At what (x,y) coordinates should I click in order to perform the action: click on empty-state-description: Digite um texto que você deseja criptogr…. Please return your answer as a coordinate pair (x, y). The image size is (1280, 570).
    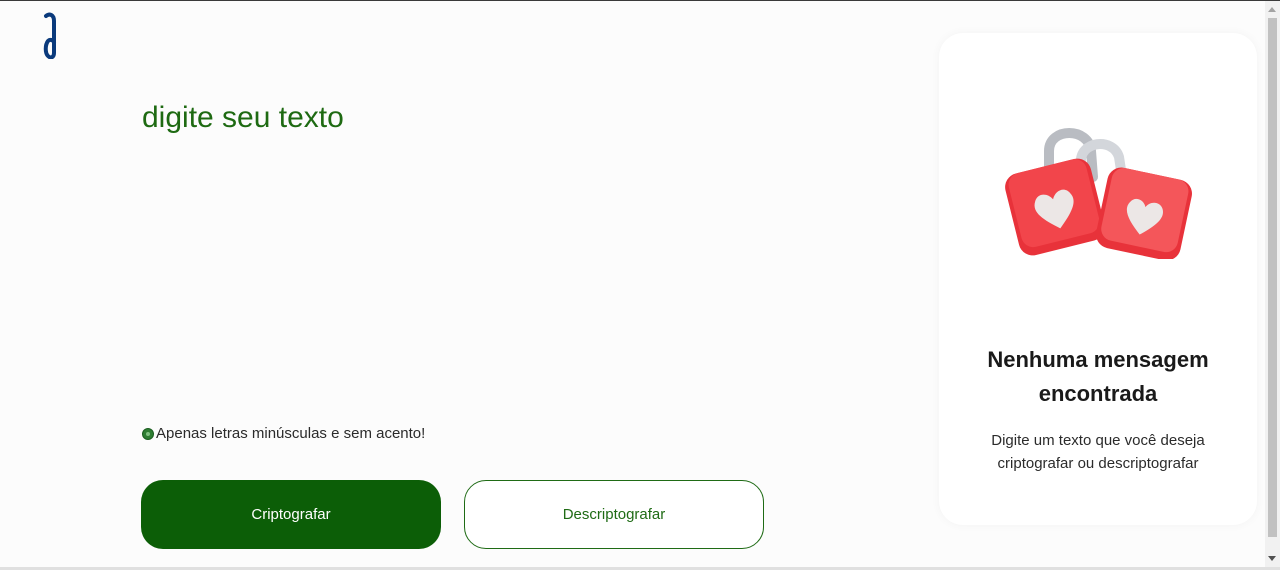
    Looking at the image, I should click on (1098, 452).